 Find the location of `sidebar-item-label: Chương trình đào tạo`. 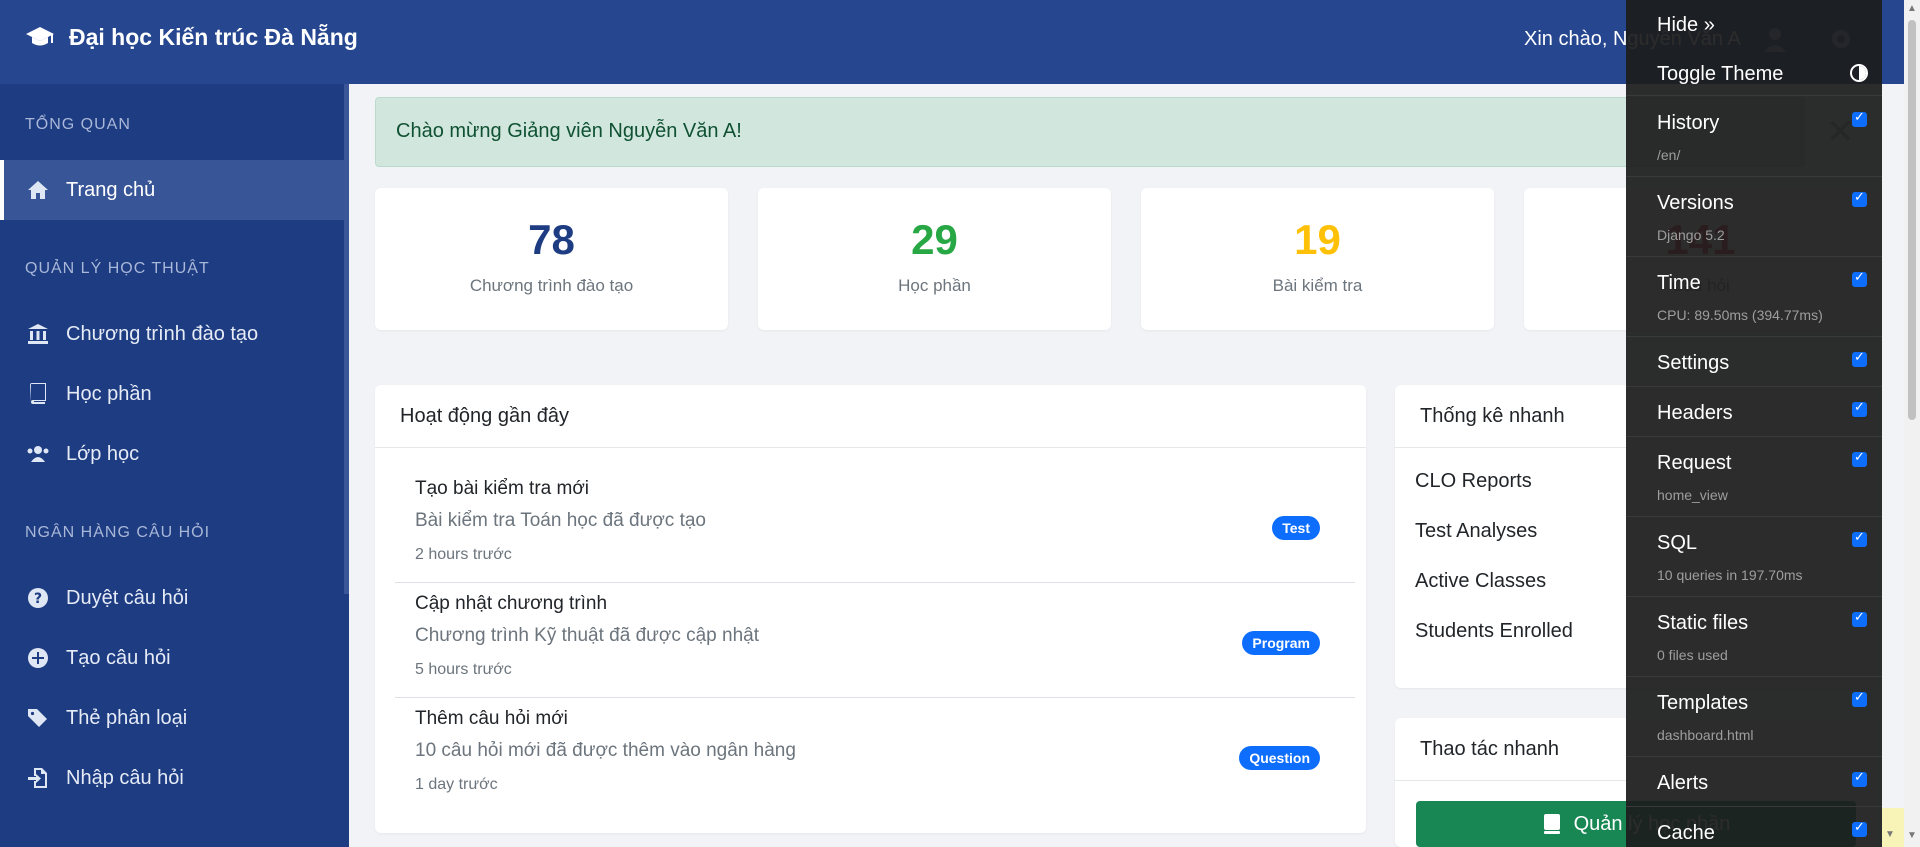

sidebar-item-label: Chương trình đào tạo is located at coordinates (162, 333).